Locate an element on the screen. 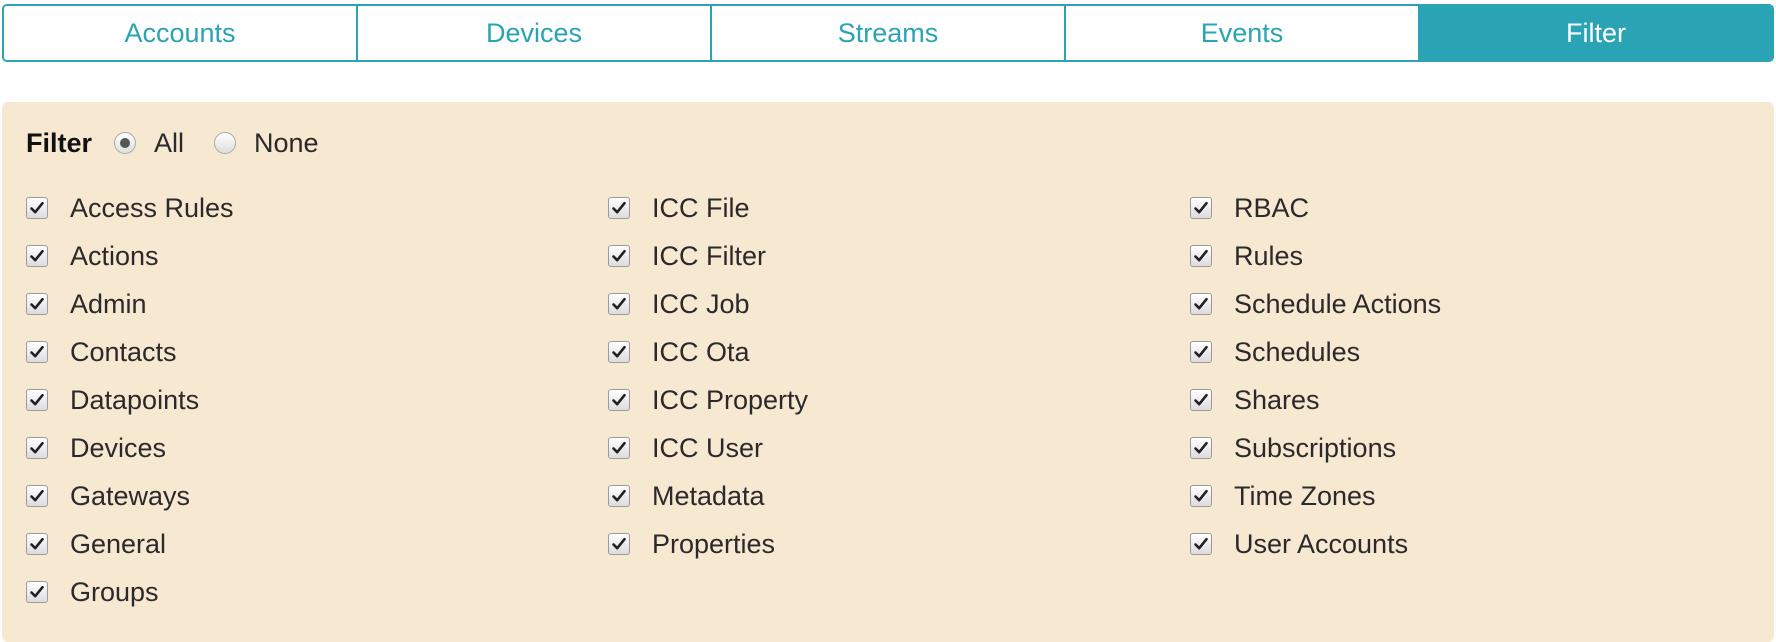  tab-streams: Streams is located at coordinates (889, 33).